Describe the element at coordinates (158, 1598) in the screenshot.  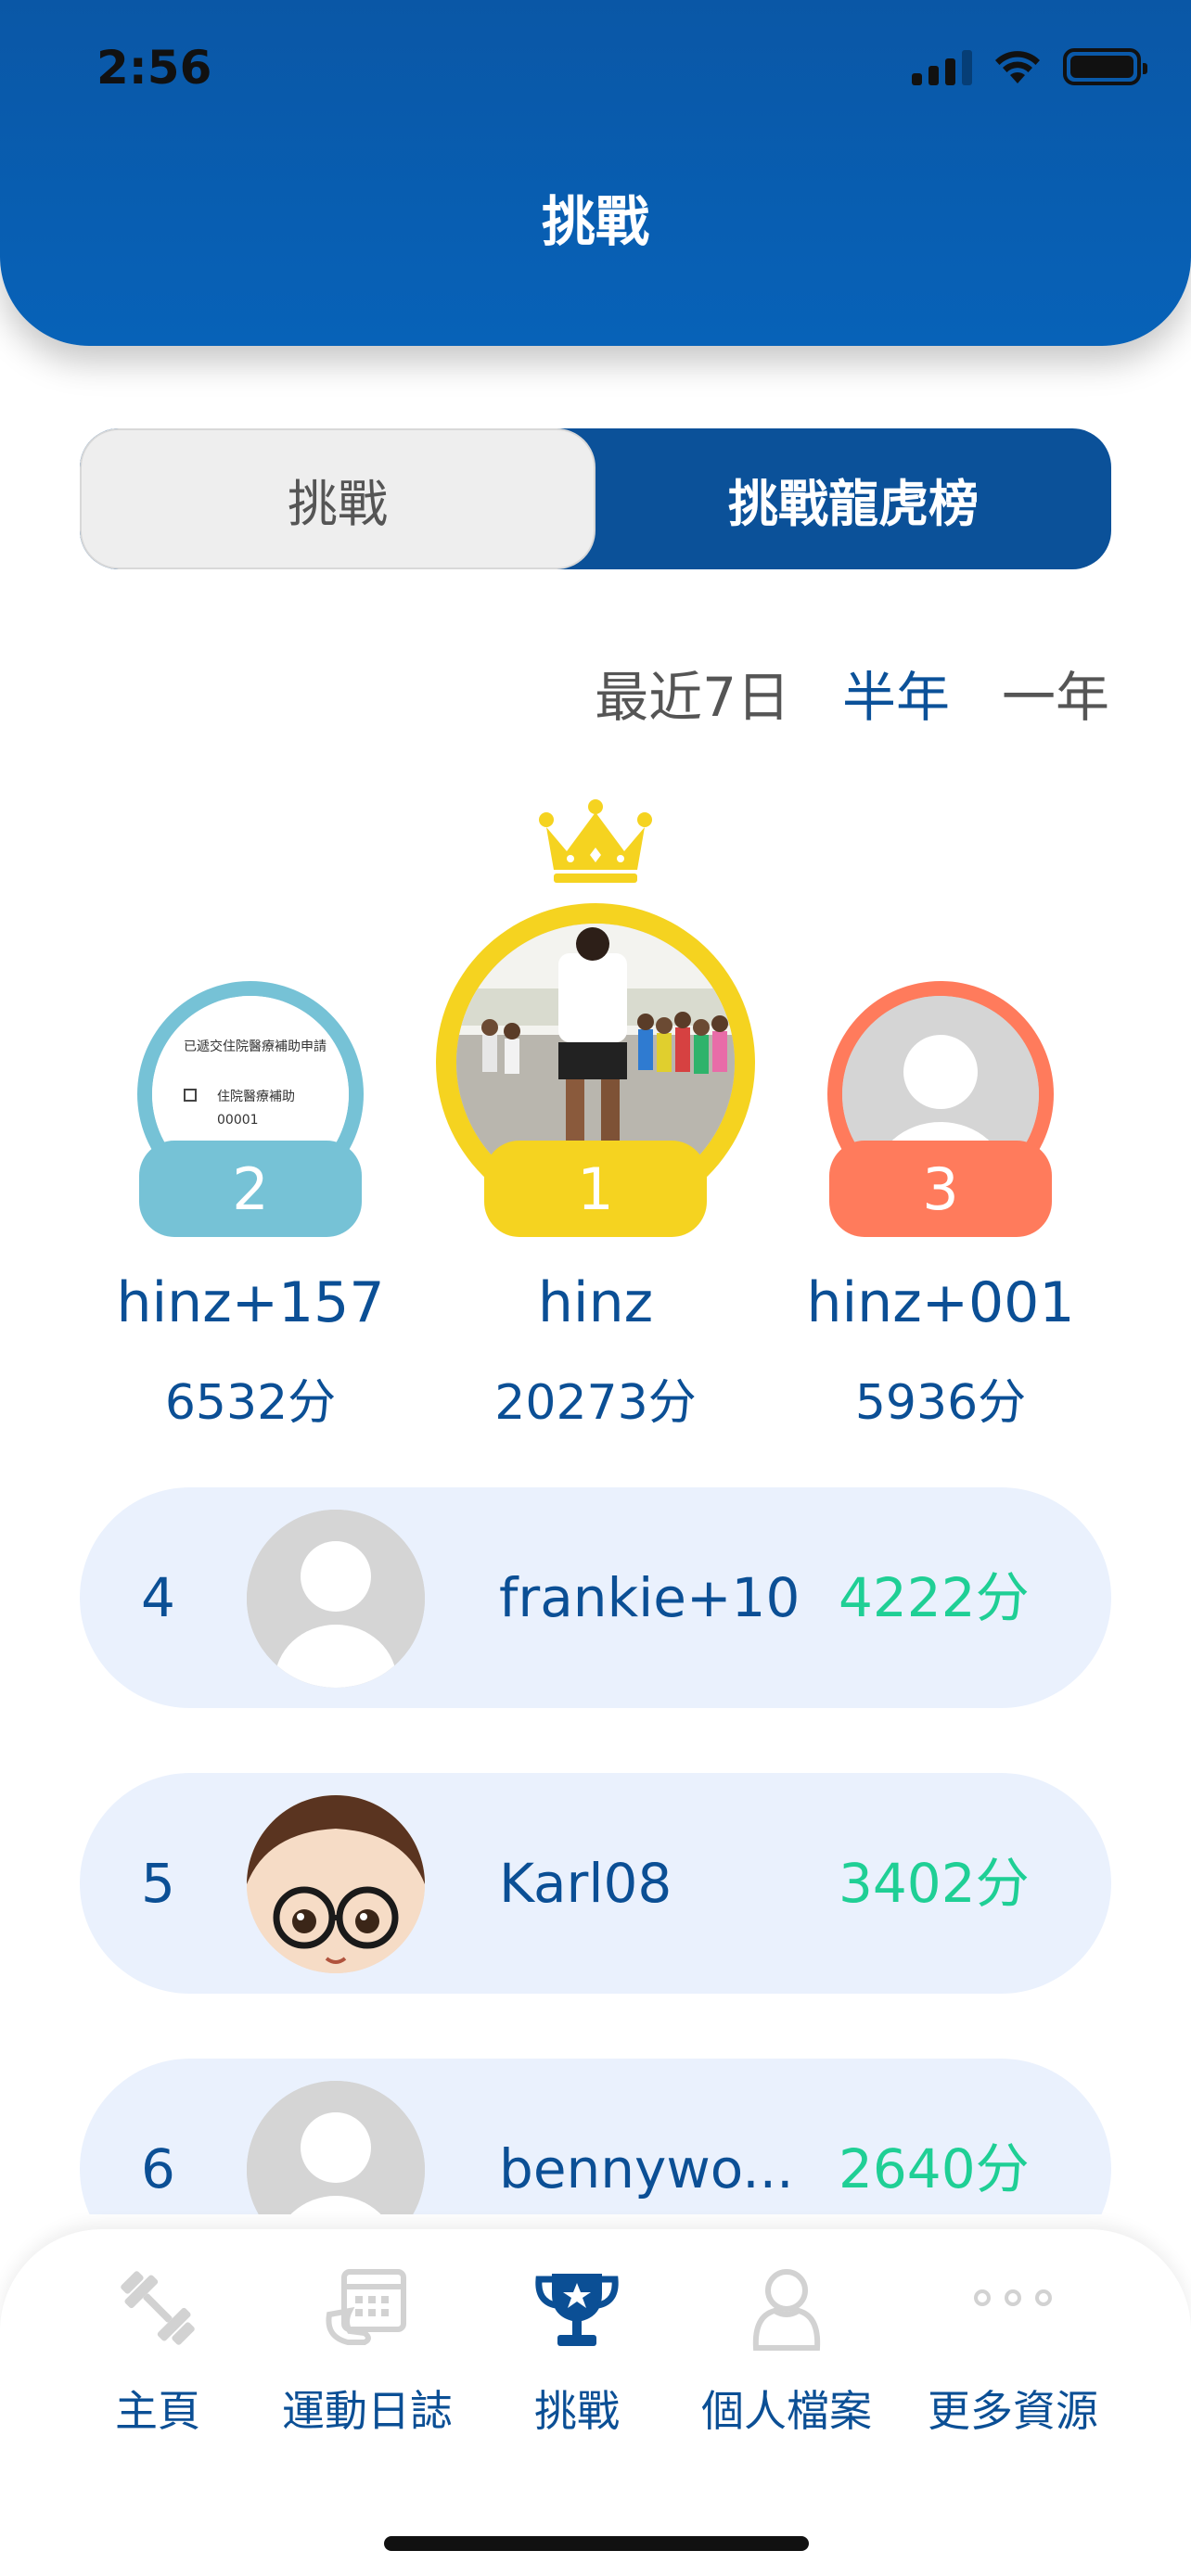
I see `row-rank: 4` at that location.